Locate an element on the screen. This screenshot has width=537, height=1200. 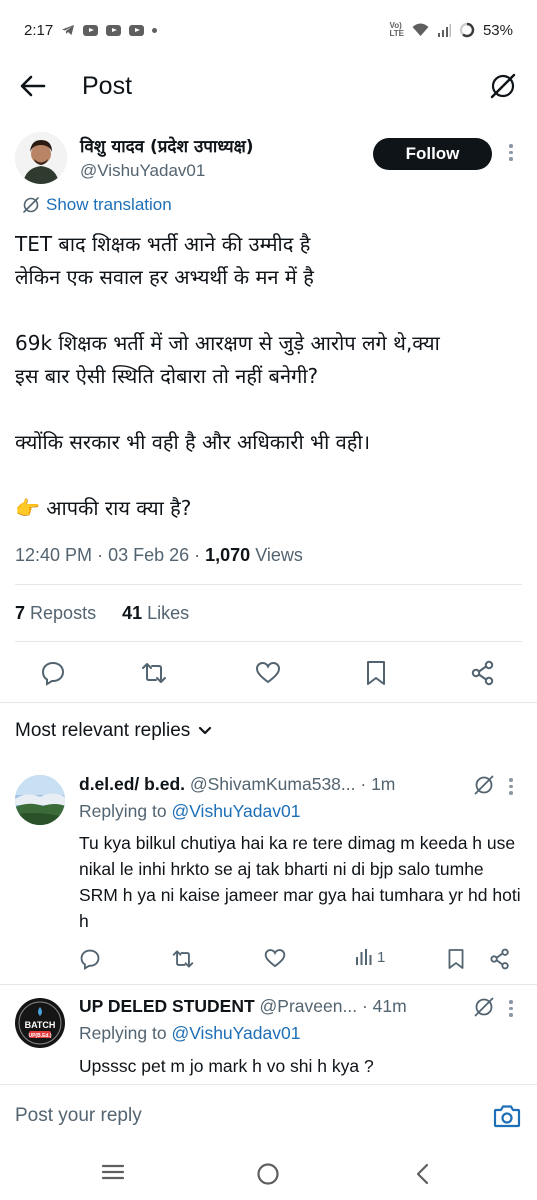
show-translation-link: Show translation is located at coordinates (97, 205).